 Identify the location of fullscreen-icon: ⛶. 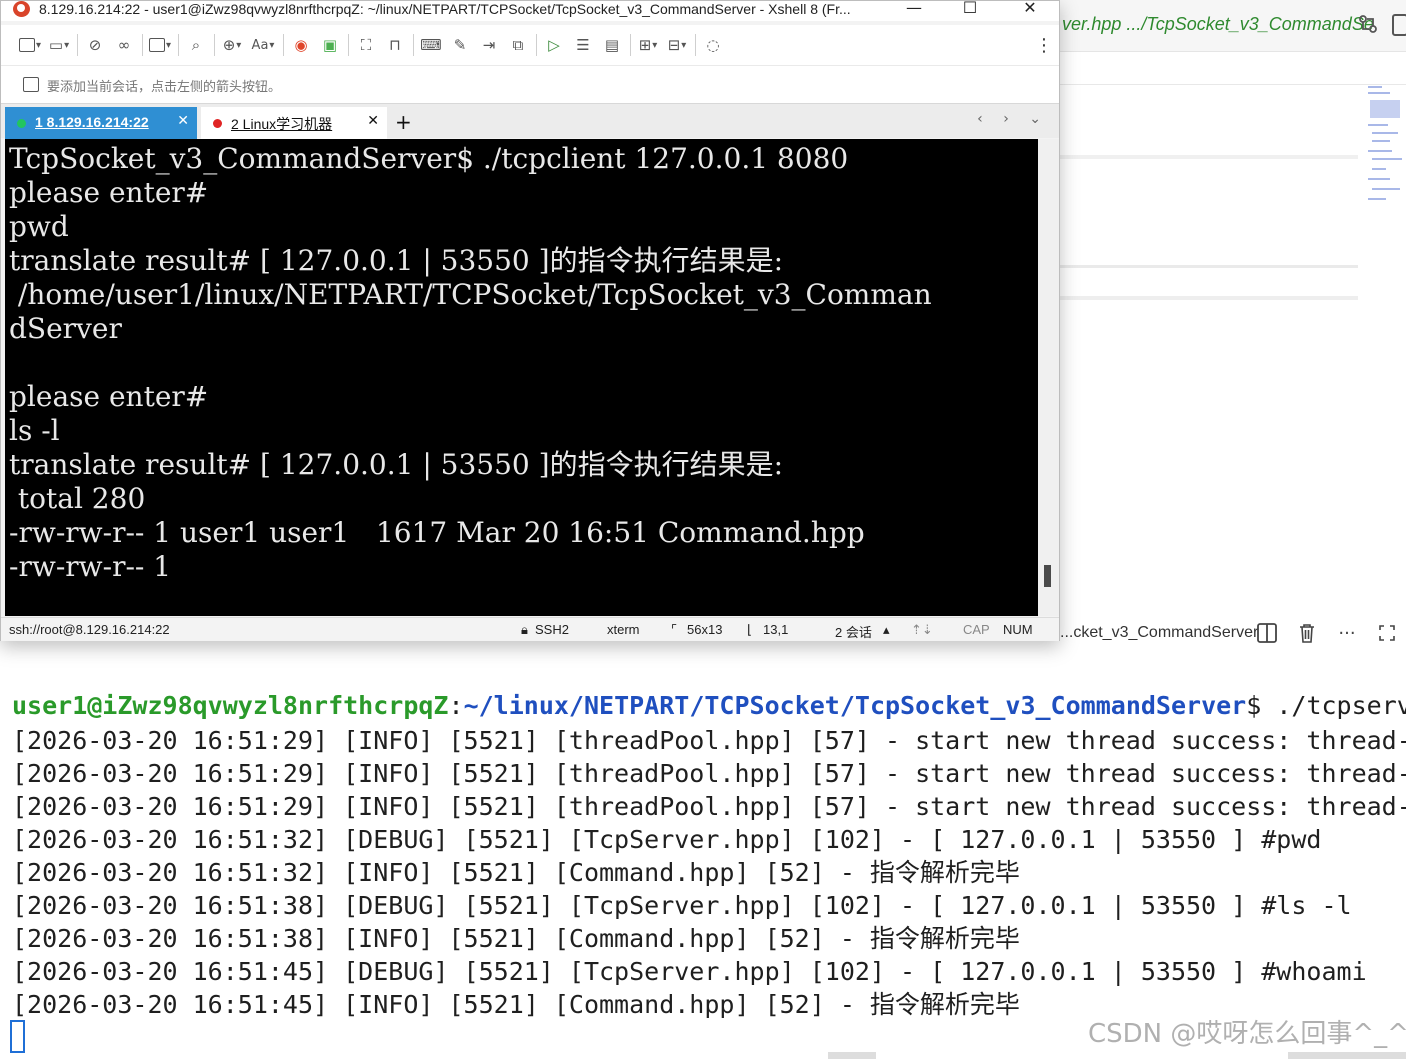
(366, 45).